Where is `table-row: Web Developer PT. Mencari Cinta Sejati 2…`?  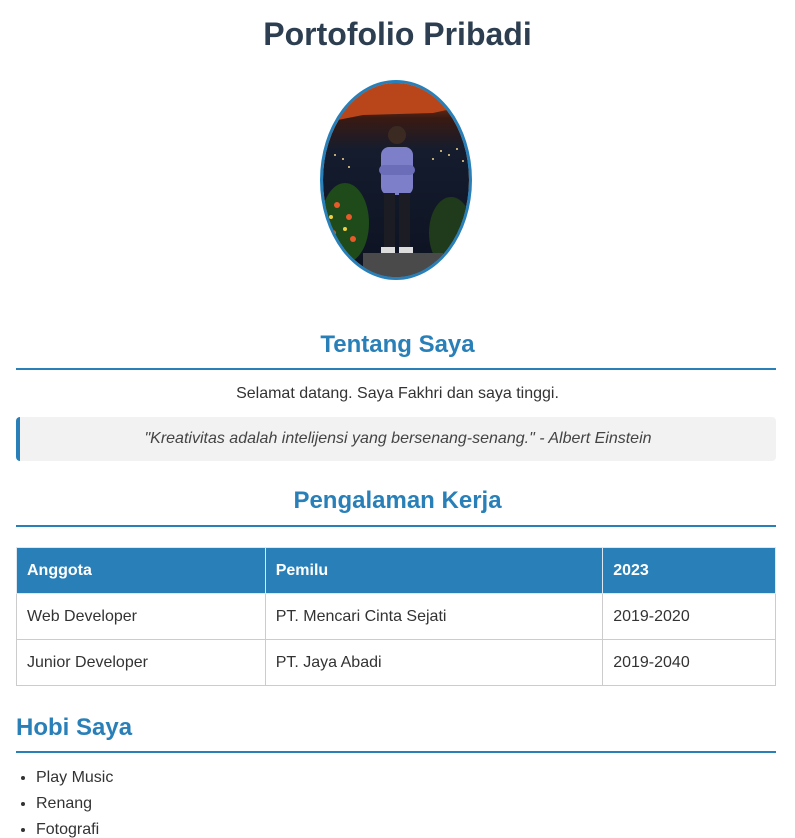
table-row: Web Developer PT. Mencari Cinta Sejati 2… is located at coordinates (396, 616).